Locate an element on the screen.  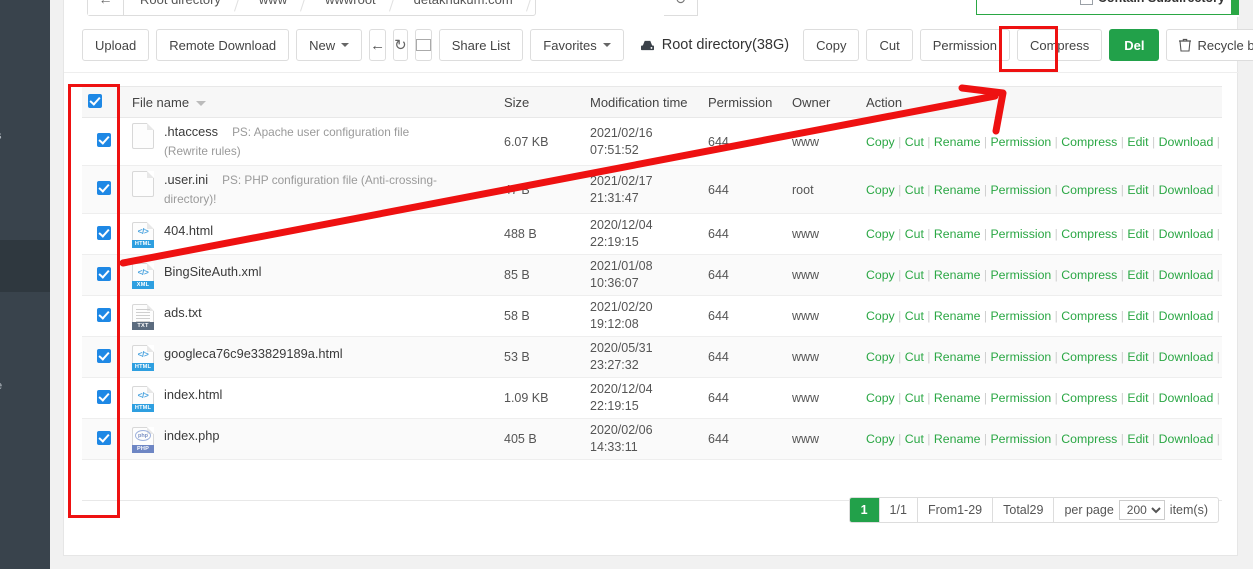
file-name: index.php is located at coordinates (192, 435).